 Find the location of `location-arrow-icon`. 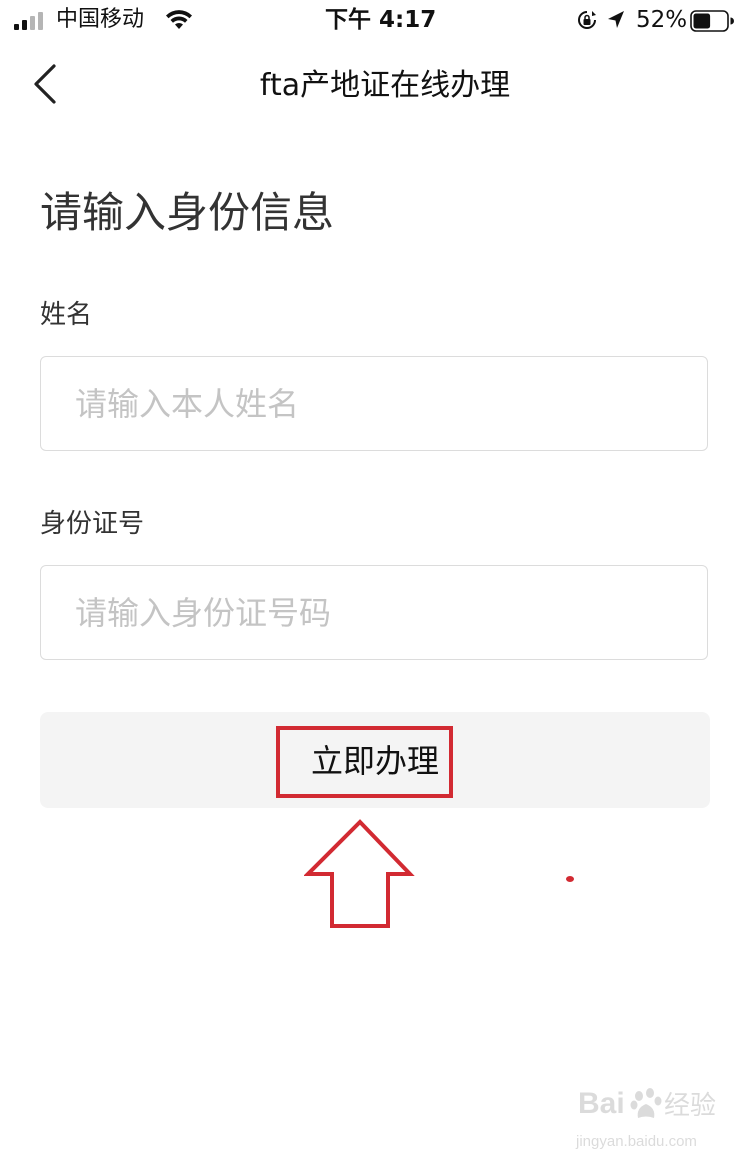

location-arrow-icon is located at coordinates (616, 19).